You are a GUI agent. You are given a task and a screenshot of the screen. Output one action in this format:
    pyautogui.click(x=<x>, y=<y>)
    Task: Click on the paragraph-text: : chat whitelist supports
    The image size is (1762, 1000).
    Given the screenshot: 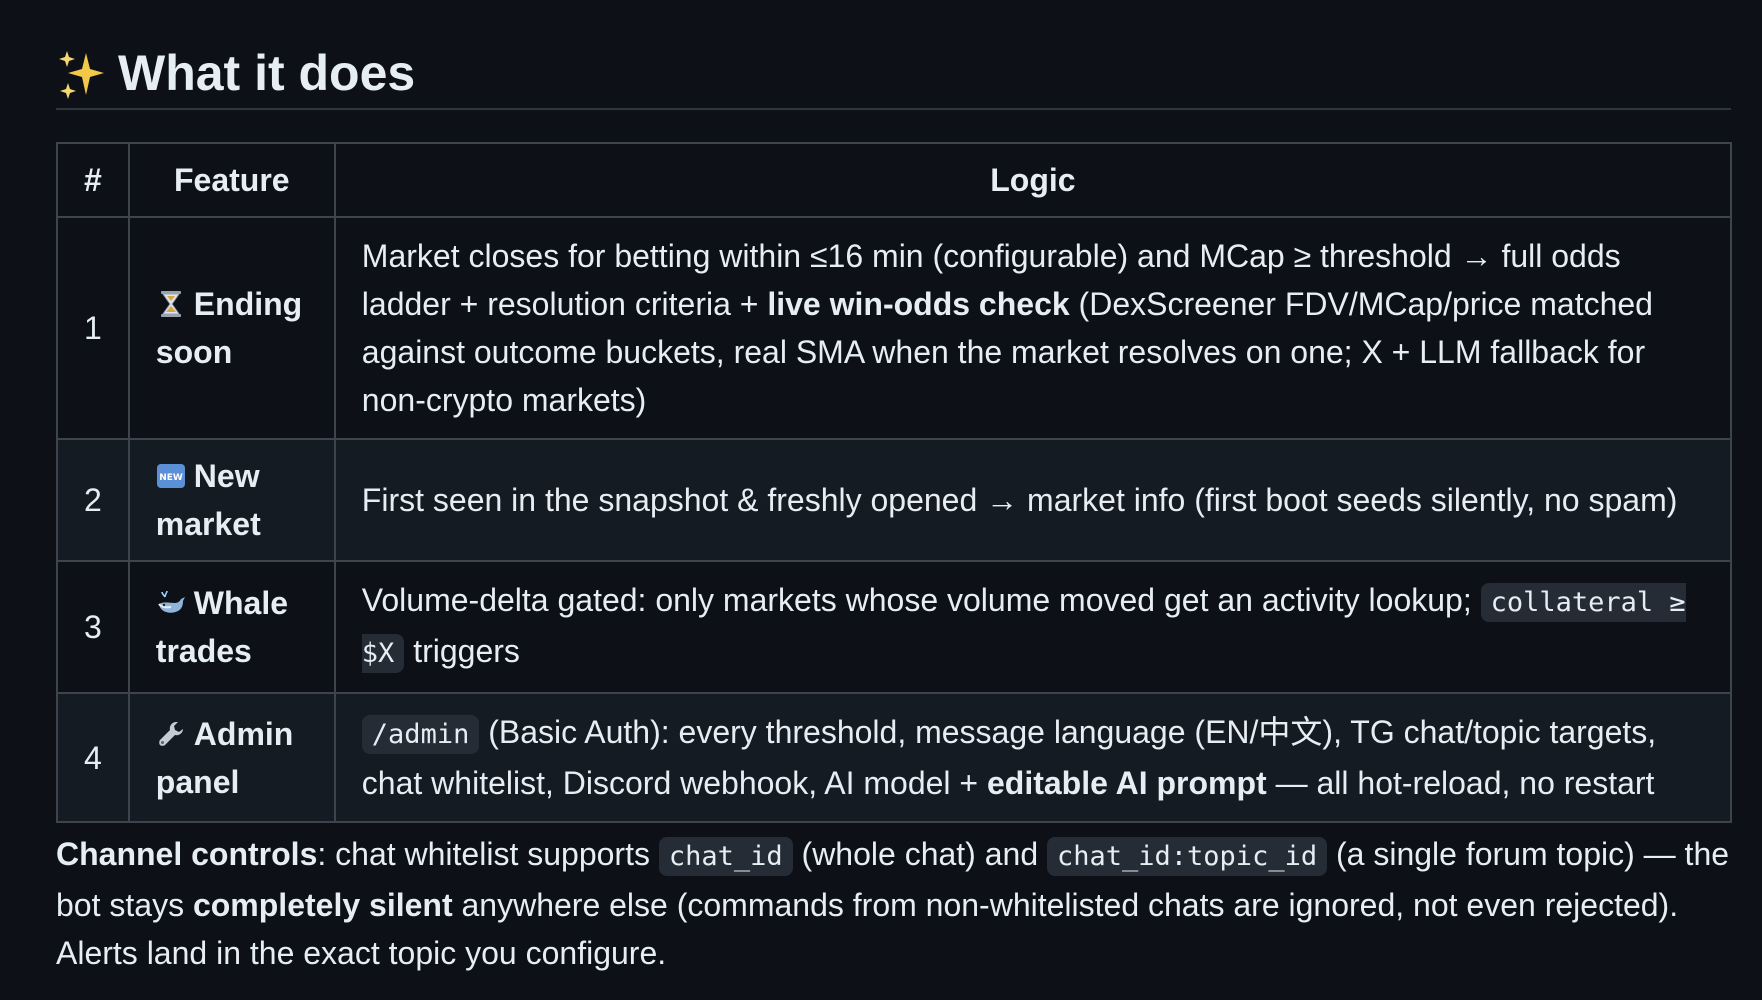 What is the action you would take?
    pyautogui.click(x=488, y=854)
    